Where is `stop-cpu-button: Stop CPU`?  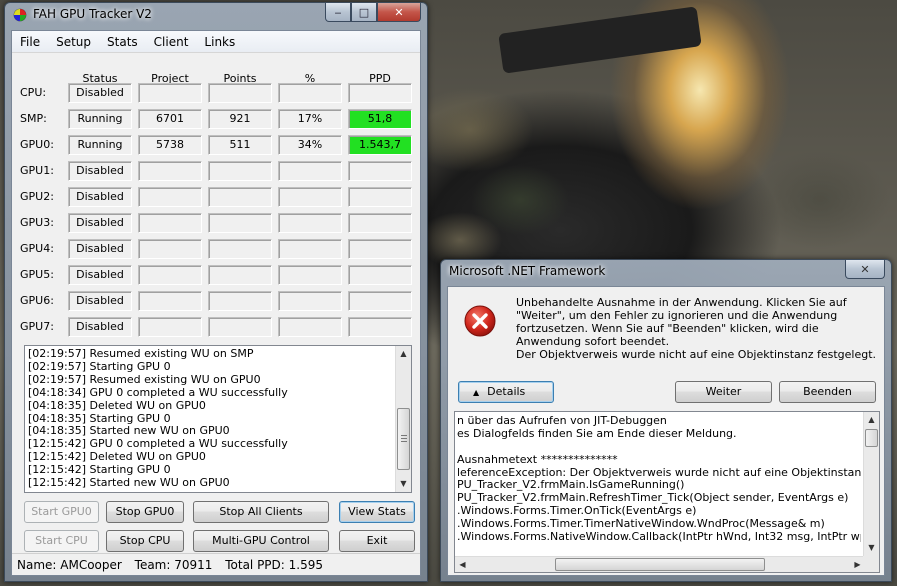
stop-cpu-button: Stop CPU is located at coordinates (145, 541).